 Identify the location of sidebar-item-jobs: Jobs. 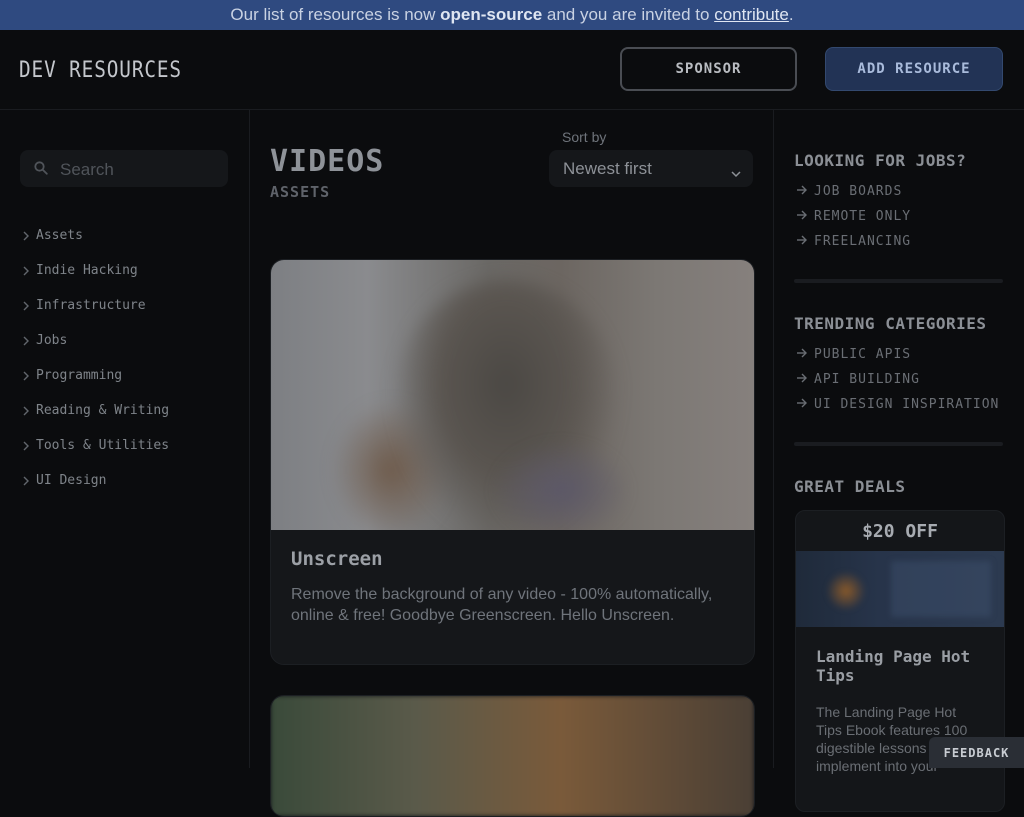
(95, 340).